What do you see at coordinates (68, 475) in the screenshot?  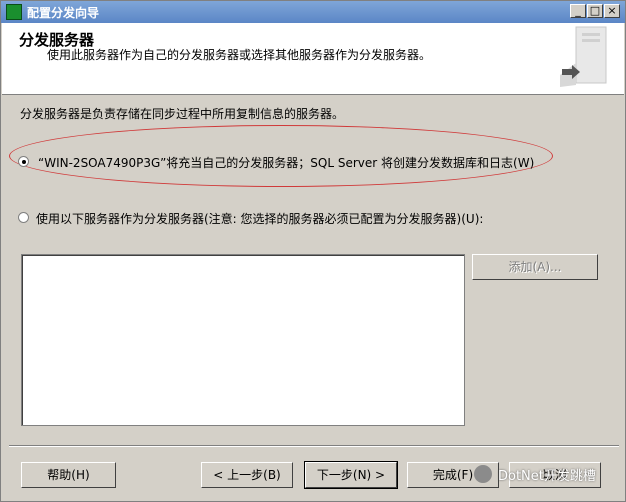 I see `help-button: 帮助(H)` at bounding box center [68, 475].